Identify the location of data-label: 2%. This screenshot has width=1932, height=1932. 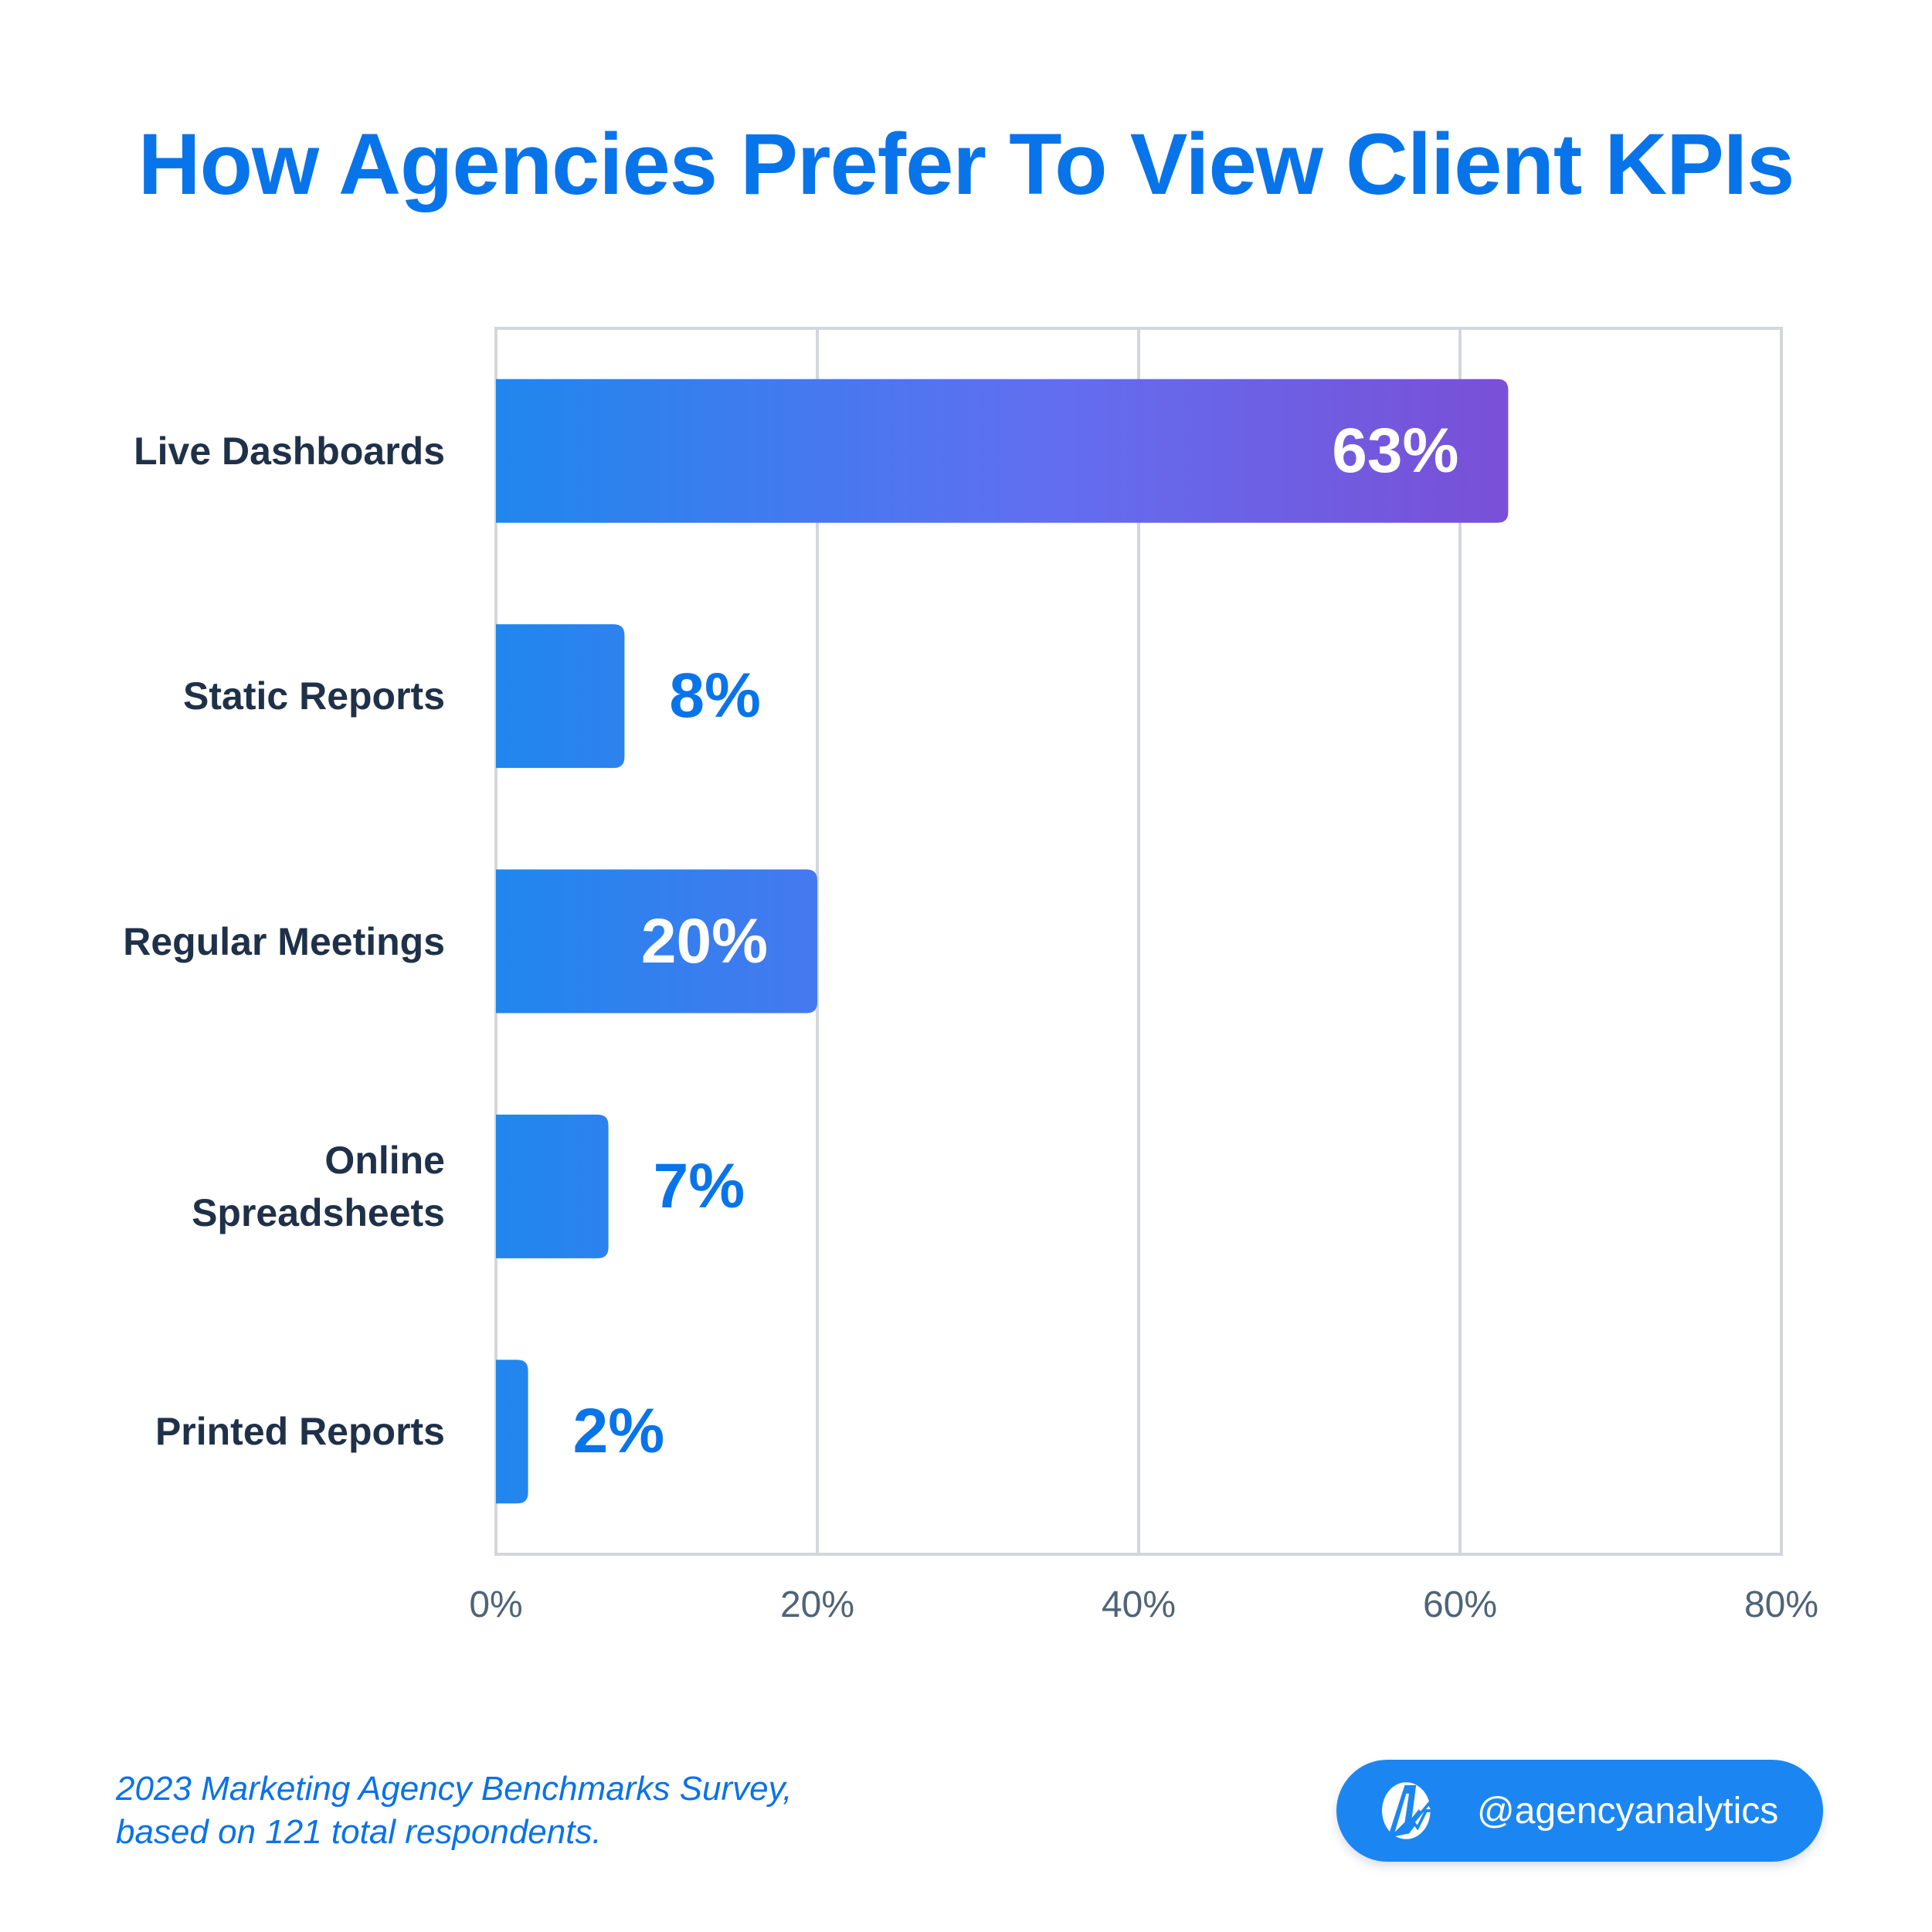
(619, 1432).